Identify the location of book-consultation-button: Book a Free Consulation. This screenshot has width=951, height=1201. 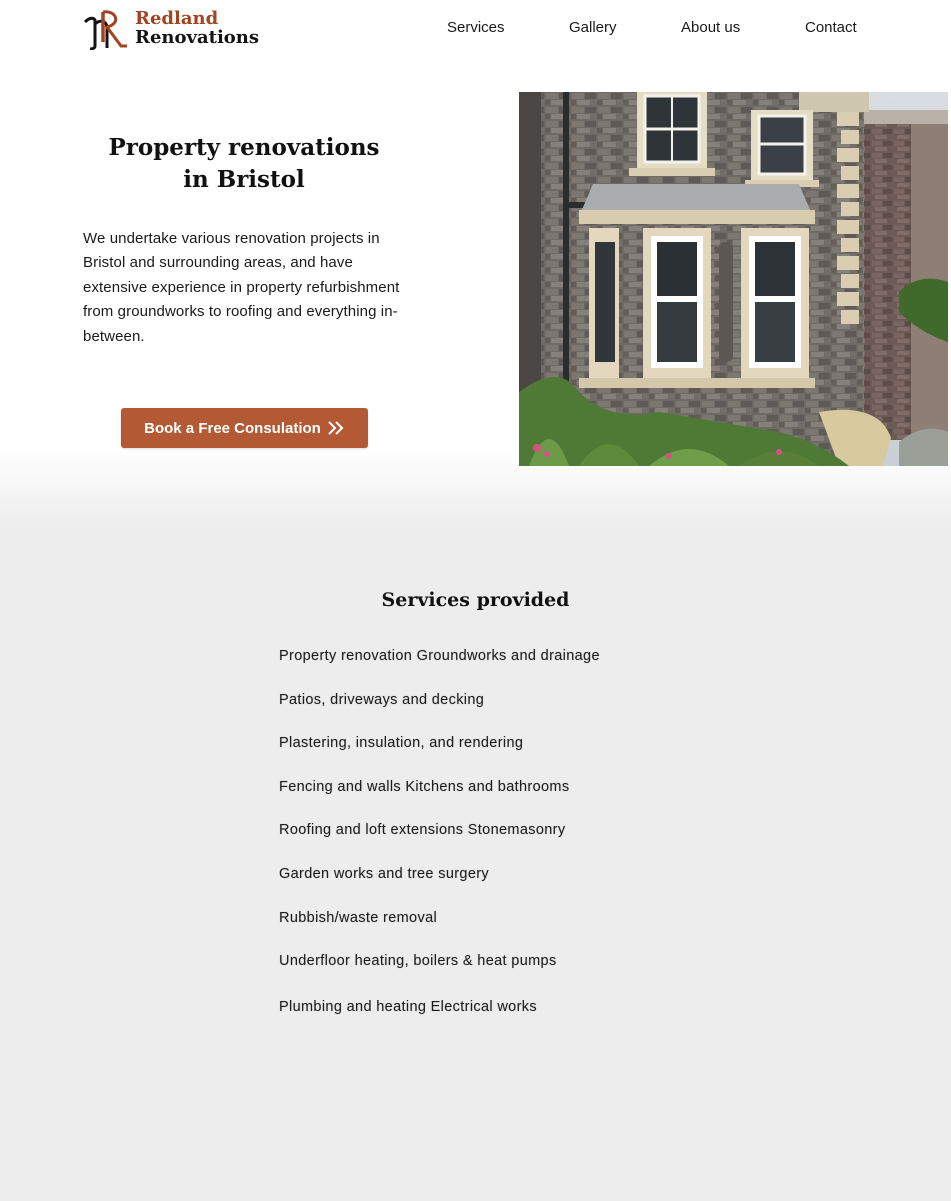
(244, 428).